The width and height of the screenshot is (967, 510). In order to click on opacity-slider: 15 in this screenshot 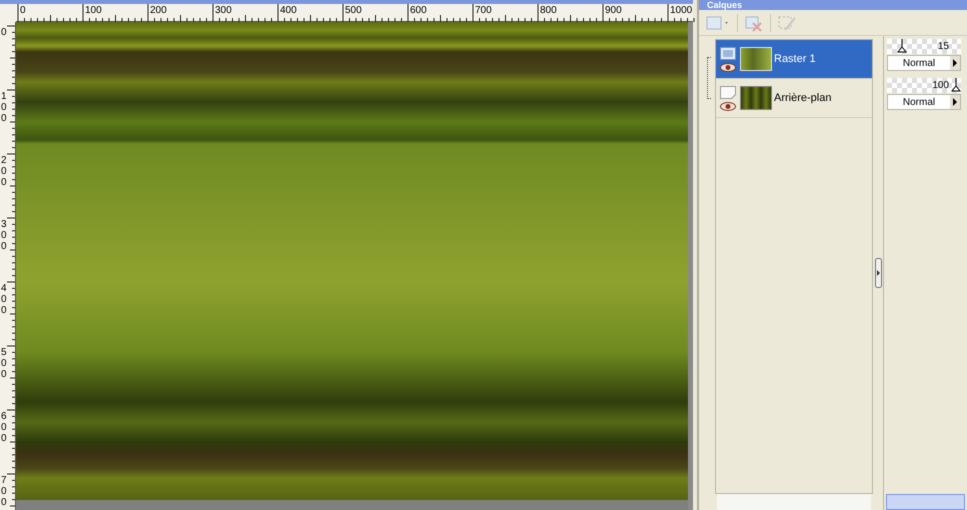, I will do `click(924, 46)`.